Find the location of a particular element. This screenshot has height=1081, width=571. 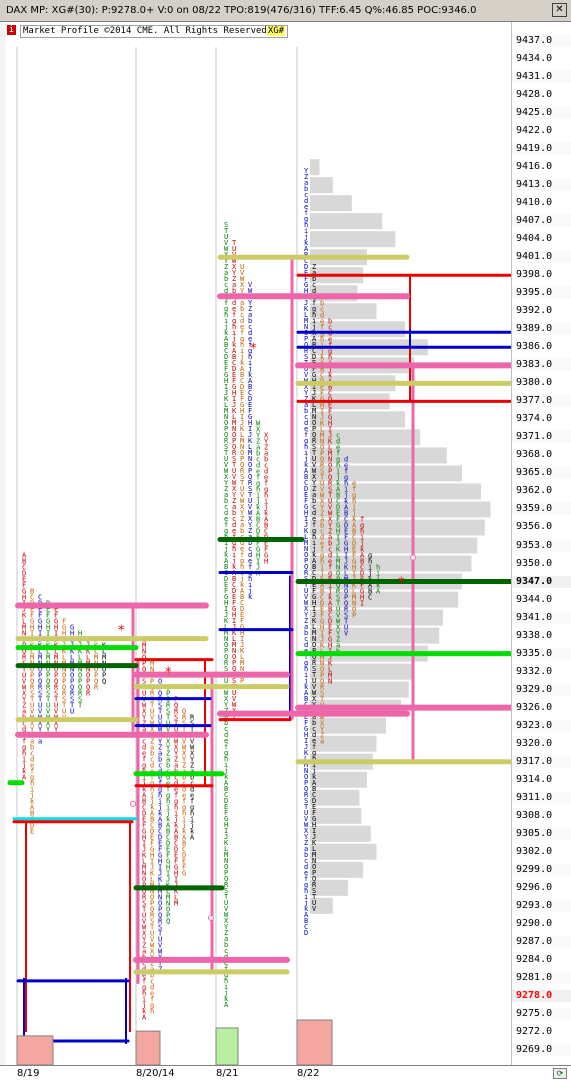

info-icon: i is located at coordinates (11, 30).